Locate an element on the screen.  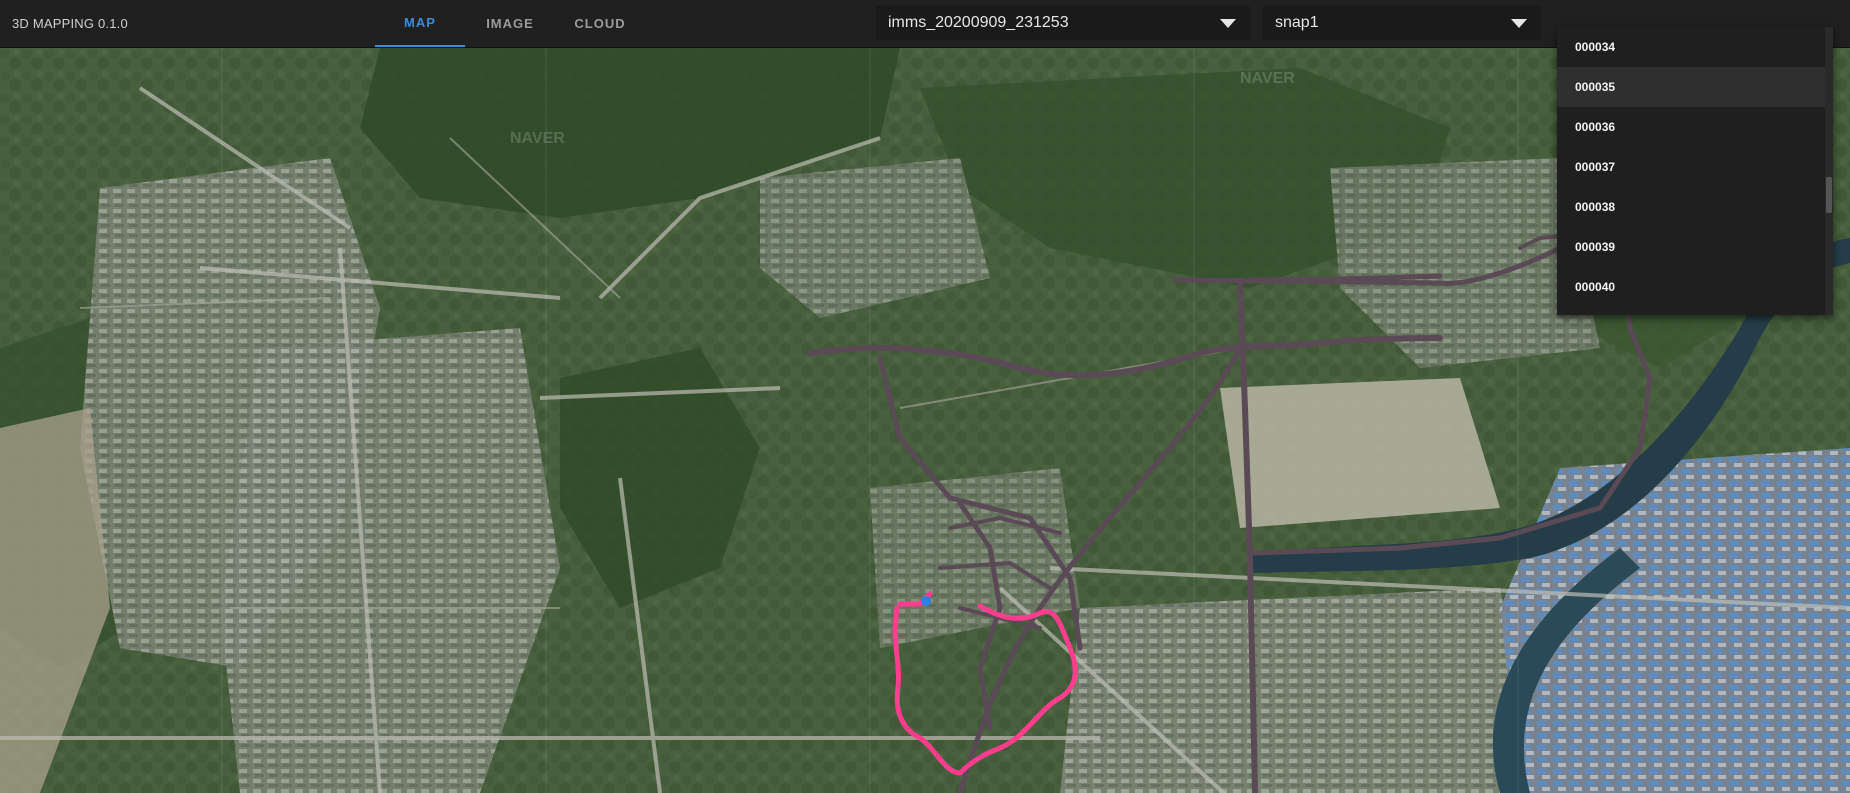
tab-map: MAP is located at coordinates (420, 23).